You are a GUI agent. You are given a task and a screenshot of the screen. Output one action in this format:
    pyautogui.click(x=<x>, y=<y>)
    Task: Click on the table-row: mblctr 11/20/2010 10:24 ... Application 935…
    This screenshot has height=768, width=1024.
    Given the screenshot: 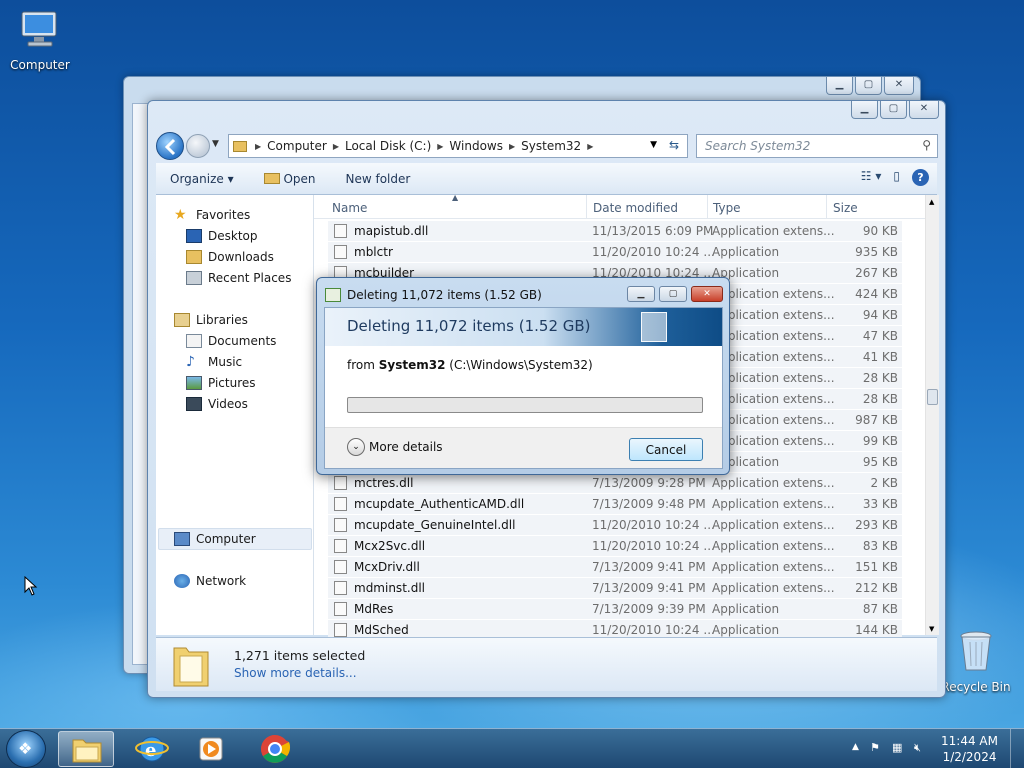 What is the action you would take?
    pyautogui.click(x=615, y=252)
    